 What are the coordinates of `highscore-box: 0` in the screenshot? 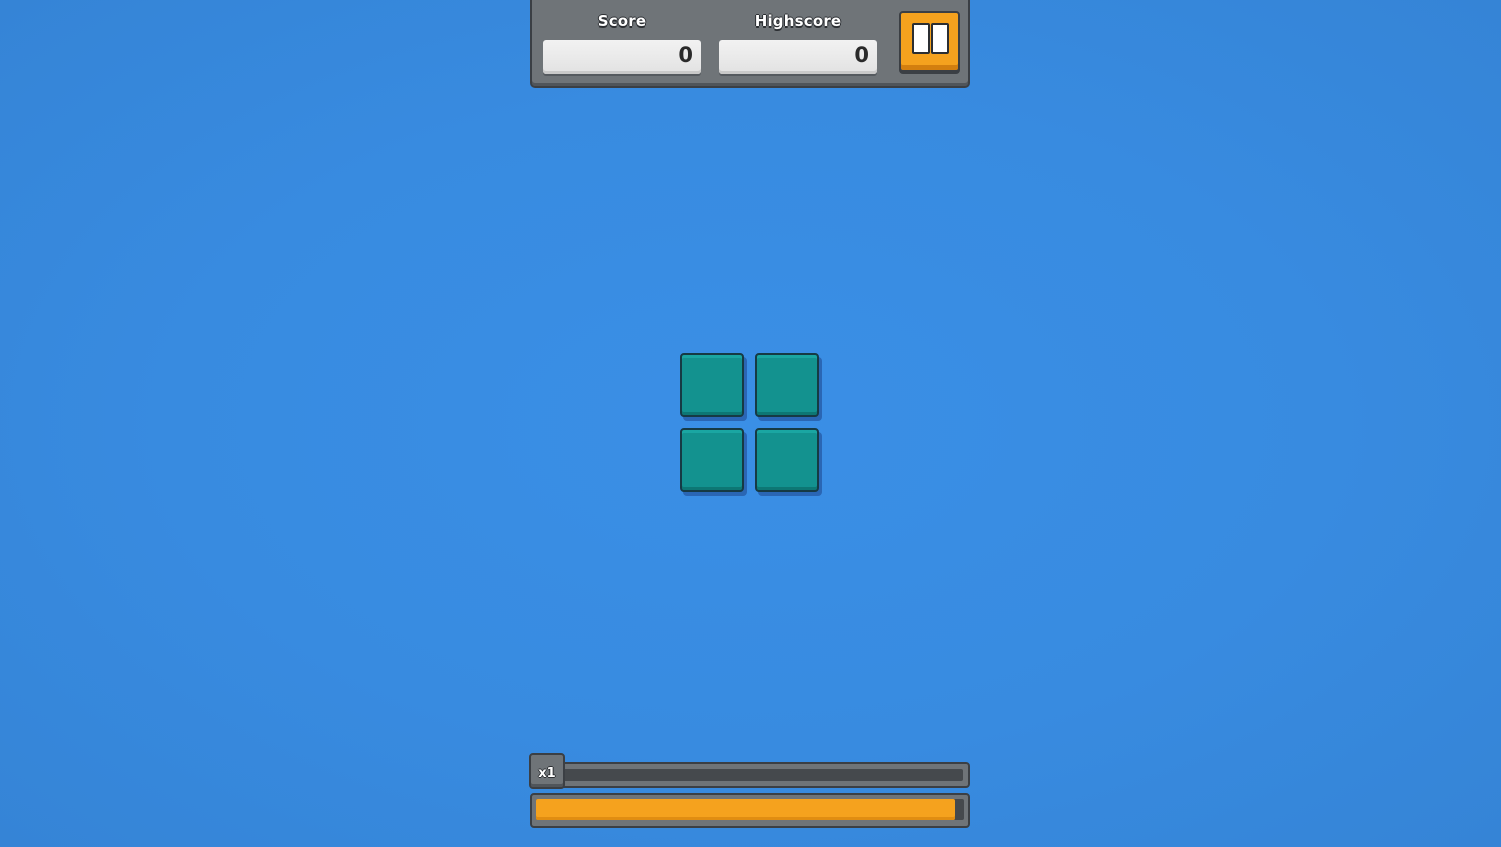 It's located at (798, 57).